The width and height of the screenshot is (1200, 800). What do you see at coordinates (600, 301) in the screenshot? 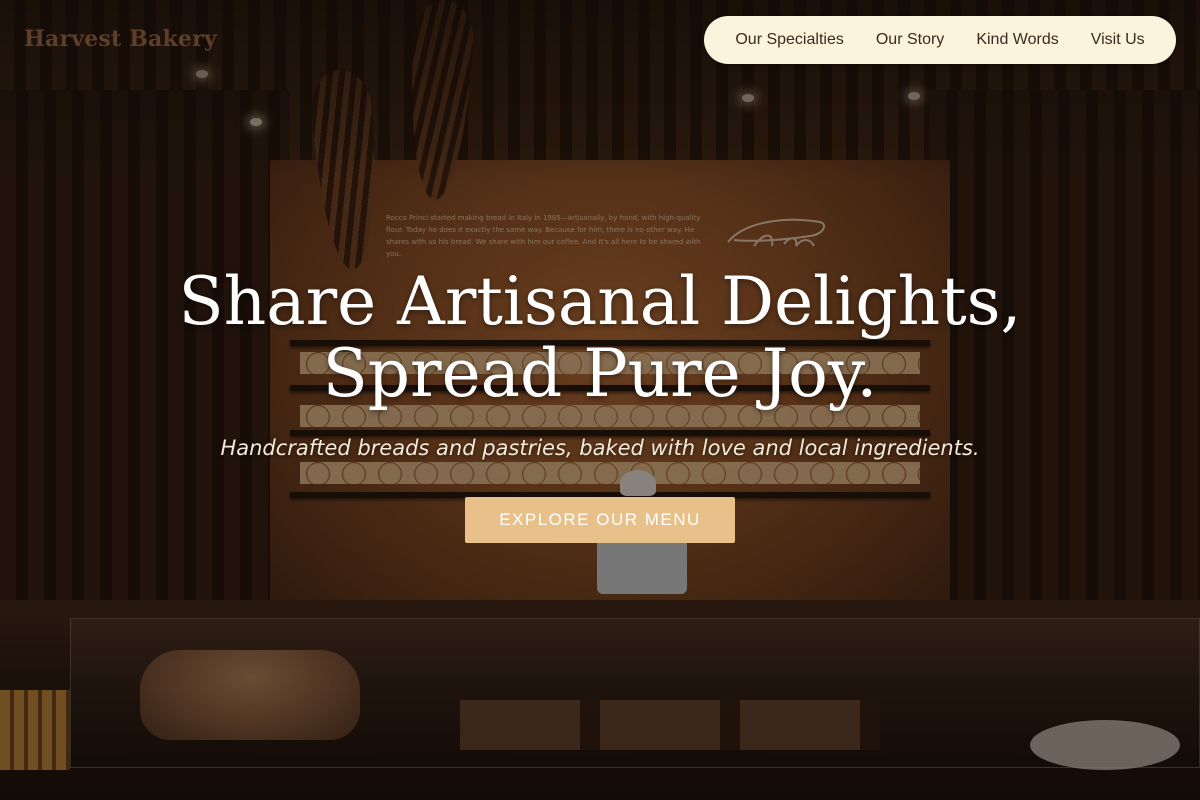
I see `hero-title-line-1: Share Artisanal Delights,` at bounding box center [600, 301].